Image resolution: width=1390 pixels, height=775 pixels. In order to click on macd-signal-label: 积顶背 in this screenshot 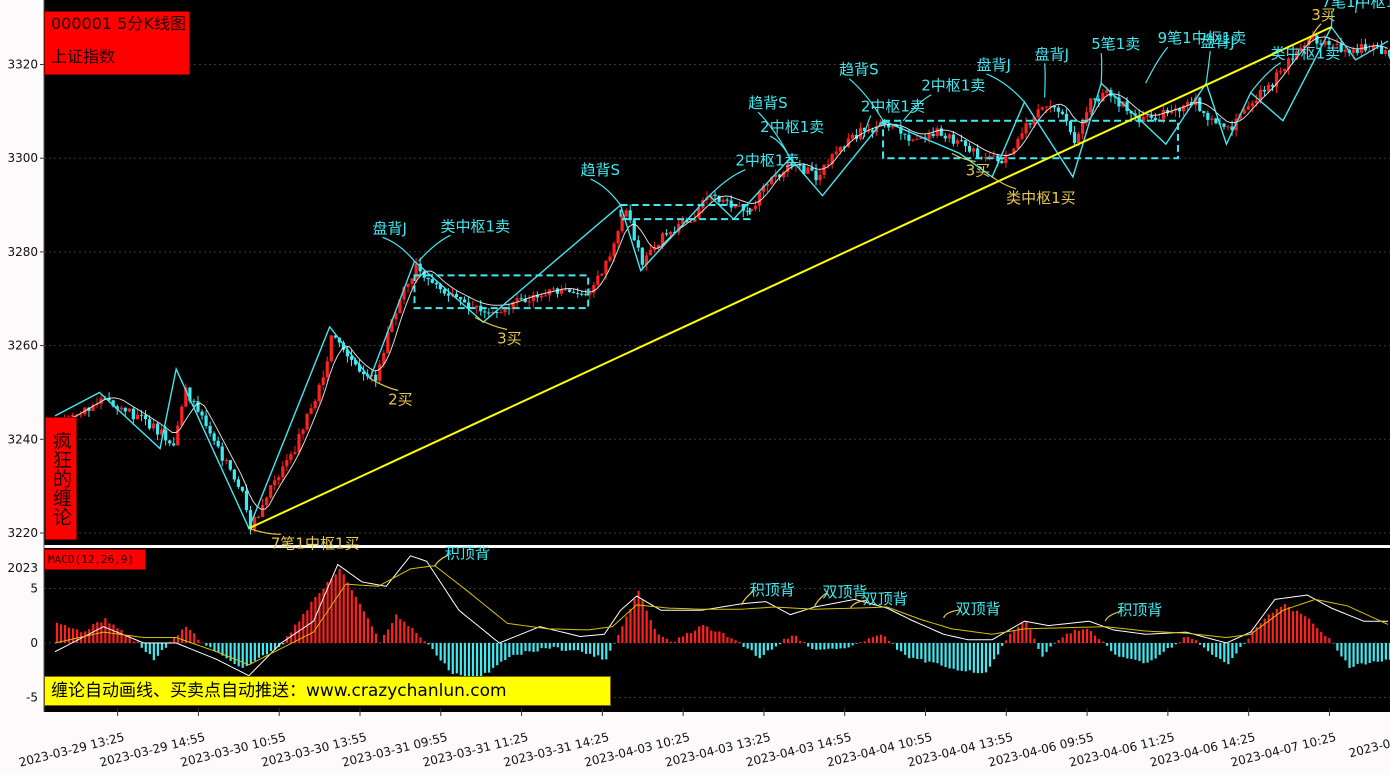, I will do `click(467, 554)`.